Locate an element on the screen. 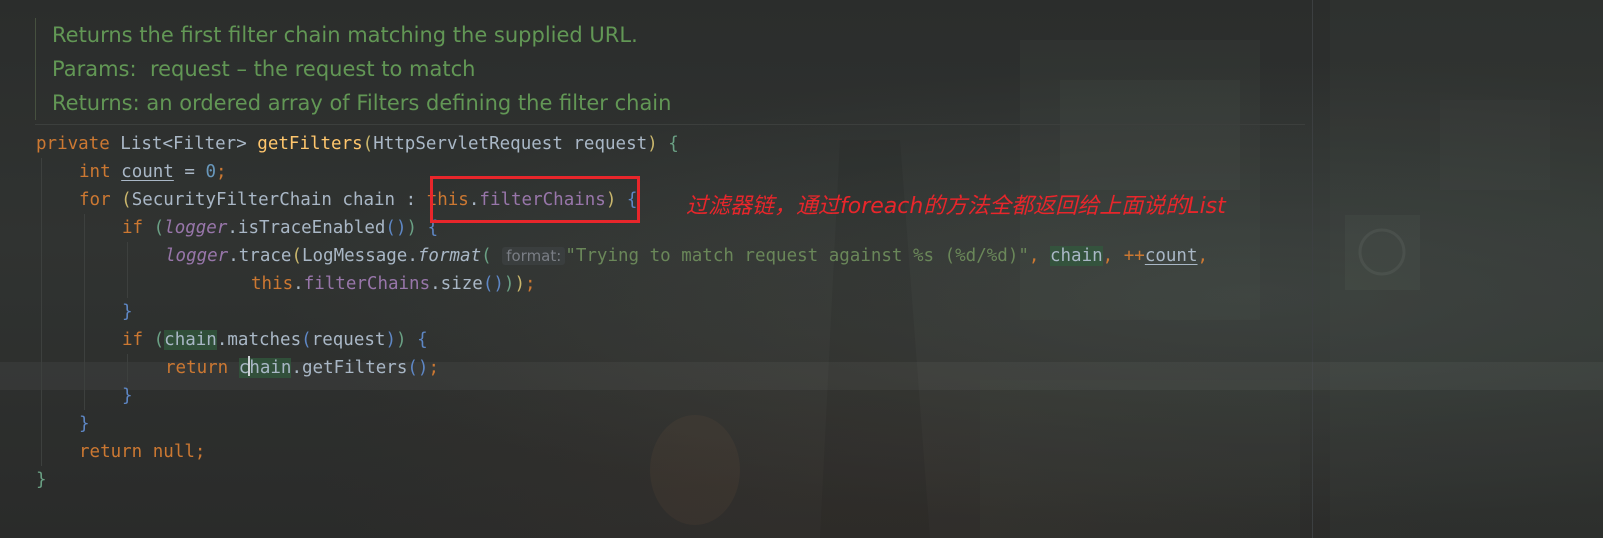 This screenshot has width=1603, height=538. number-literal: 0 is located at coordinates (210, 172).